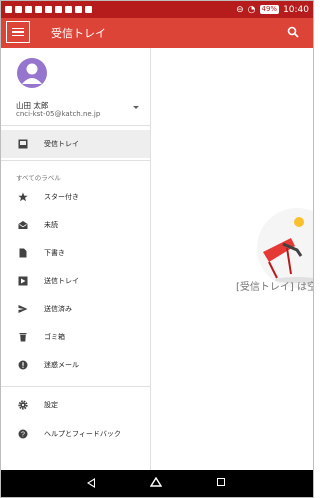 The image size is (320, 498). I want to click on file-icon, so click(48, 9).